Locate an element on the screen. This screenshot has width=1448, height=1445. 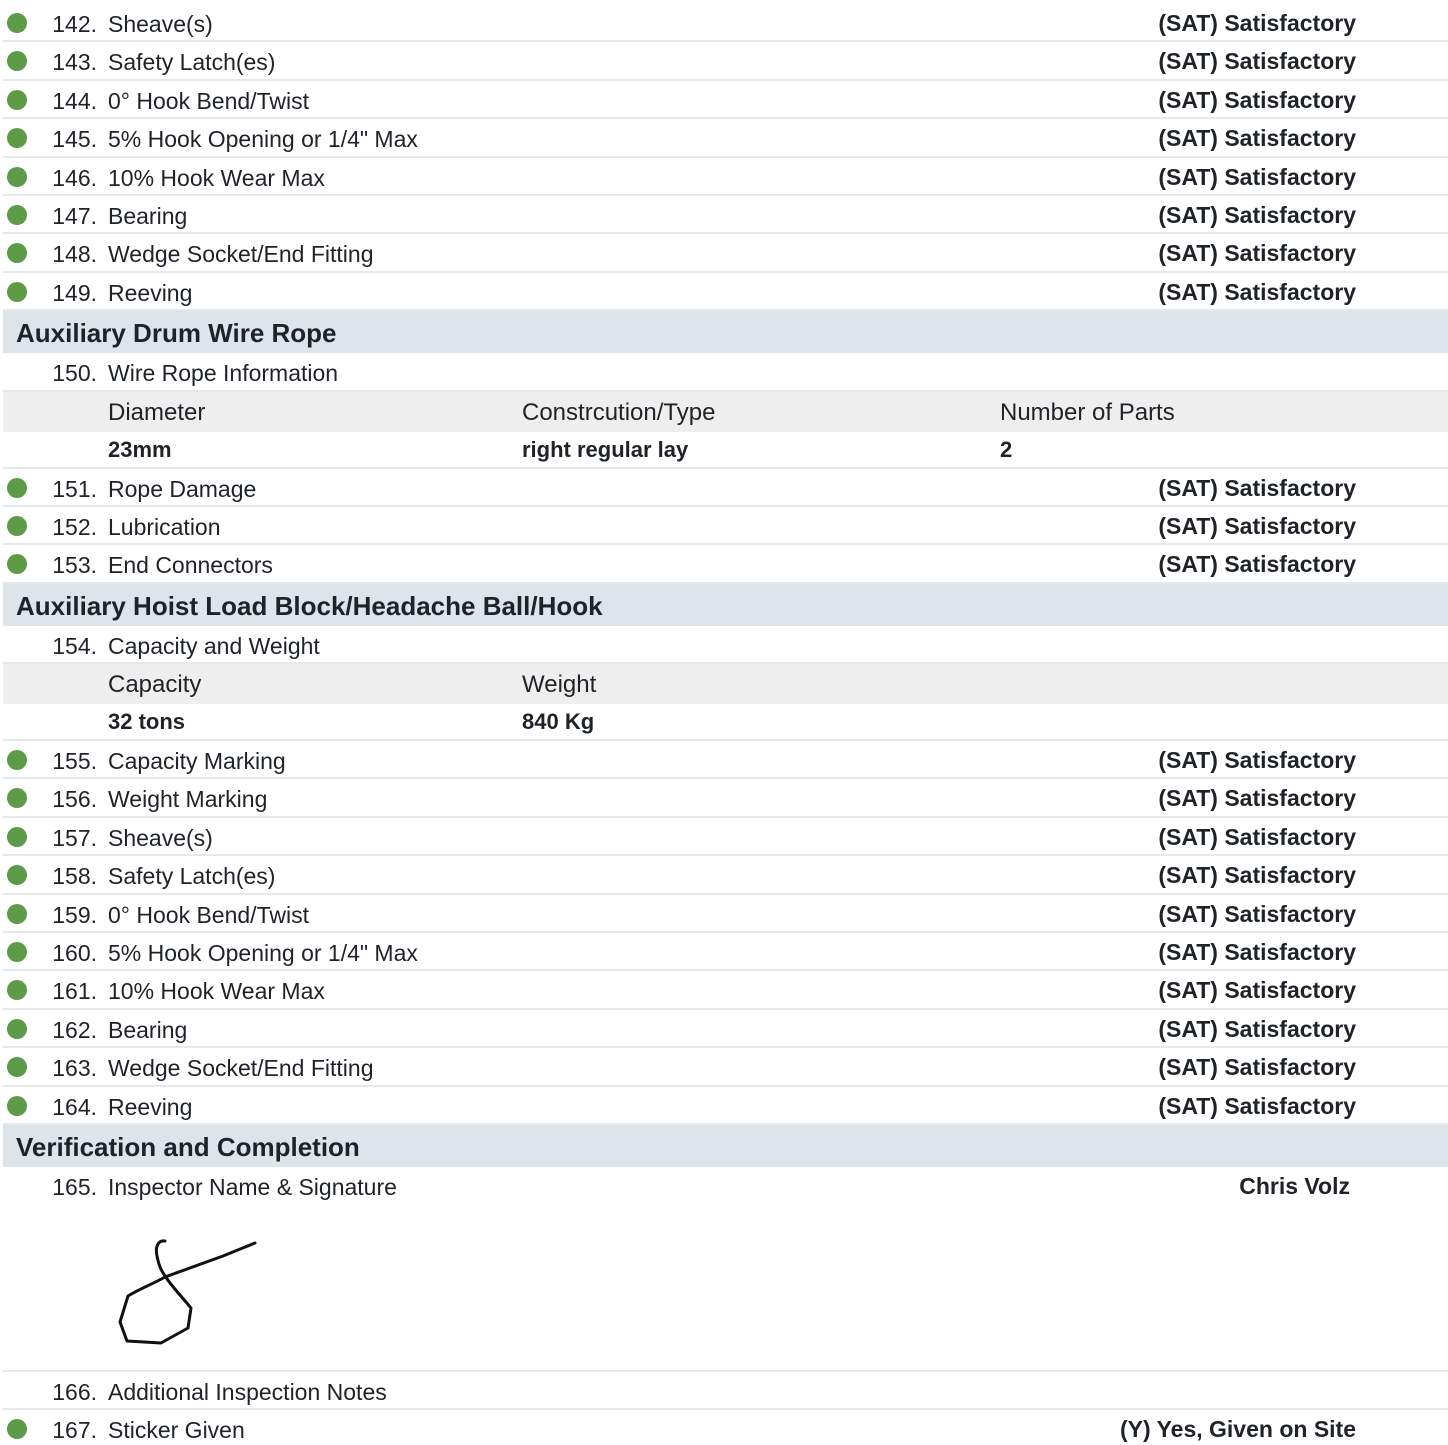
column-header-capacity: Capacity is located at coordinates (155, 685).